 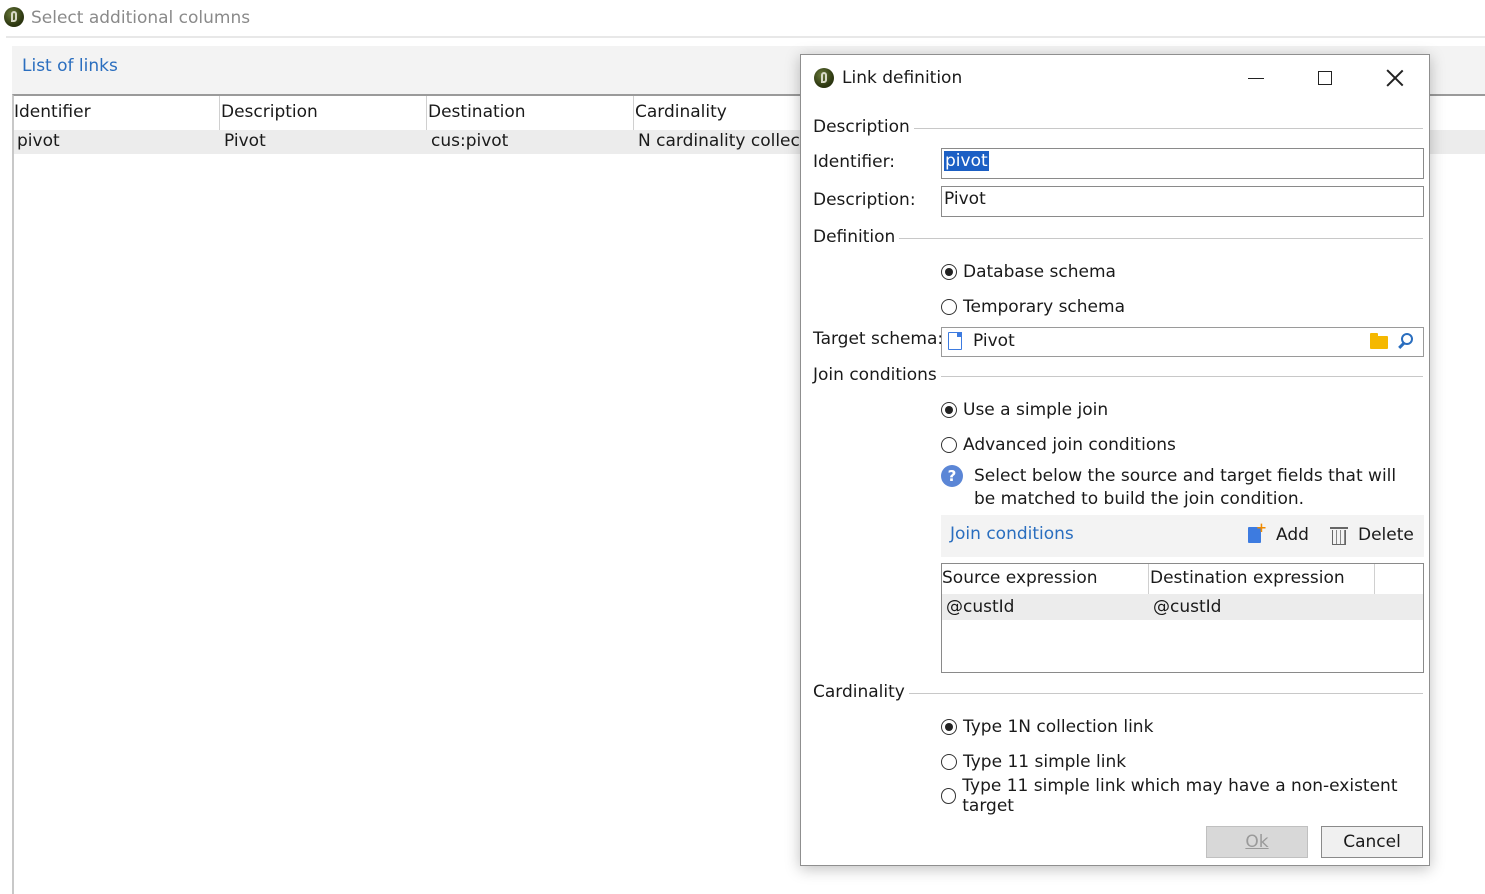 I want to click on join-section-label: Join conditions, so click(x=877, y=375).